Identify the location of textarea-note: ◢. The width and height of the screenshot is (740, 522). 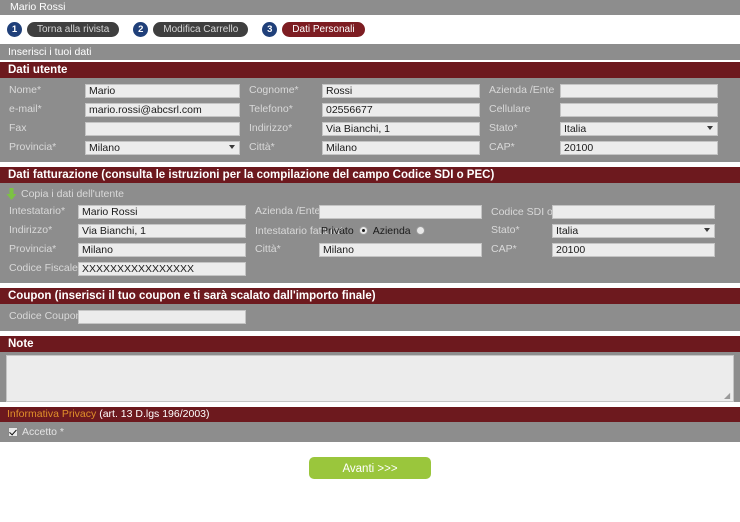
(370, 378).